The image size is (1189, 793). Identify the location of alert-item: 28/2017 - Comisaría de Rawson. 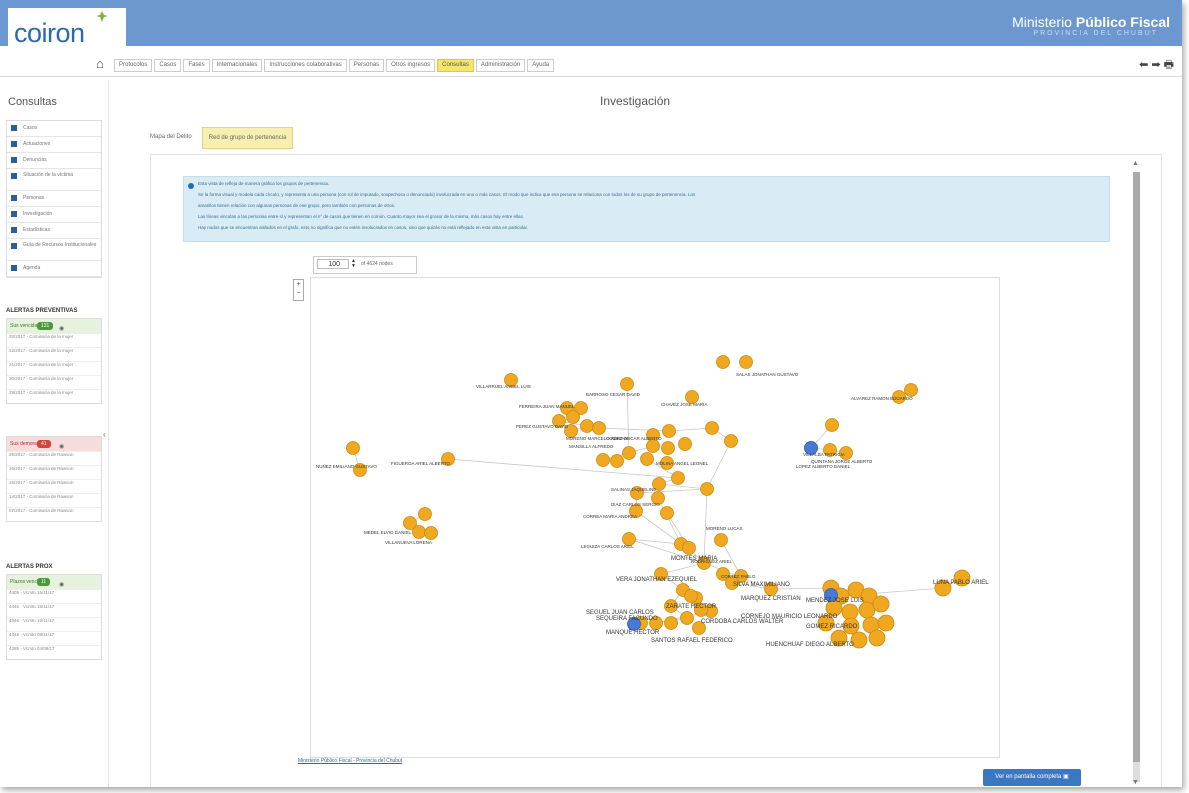
(54, 458).